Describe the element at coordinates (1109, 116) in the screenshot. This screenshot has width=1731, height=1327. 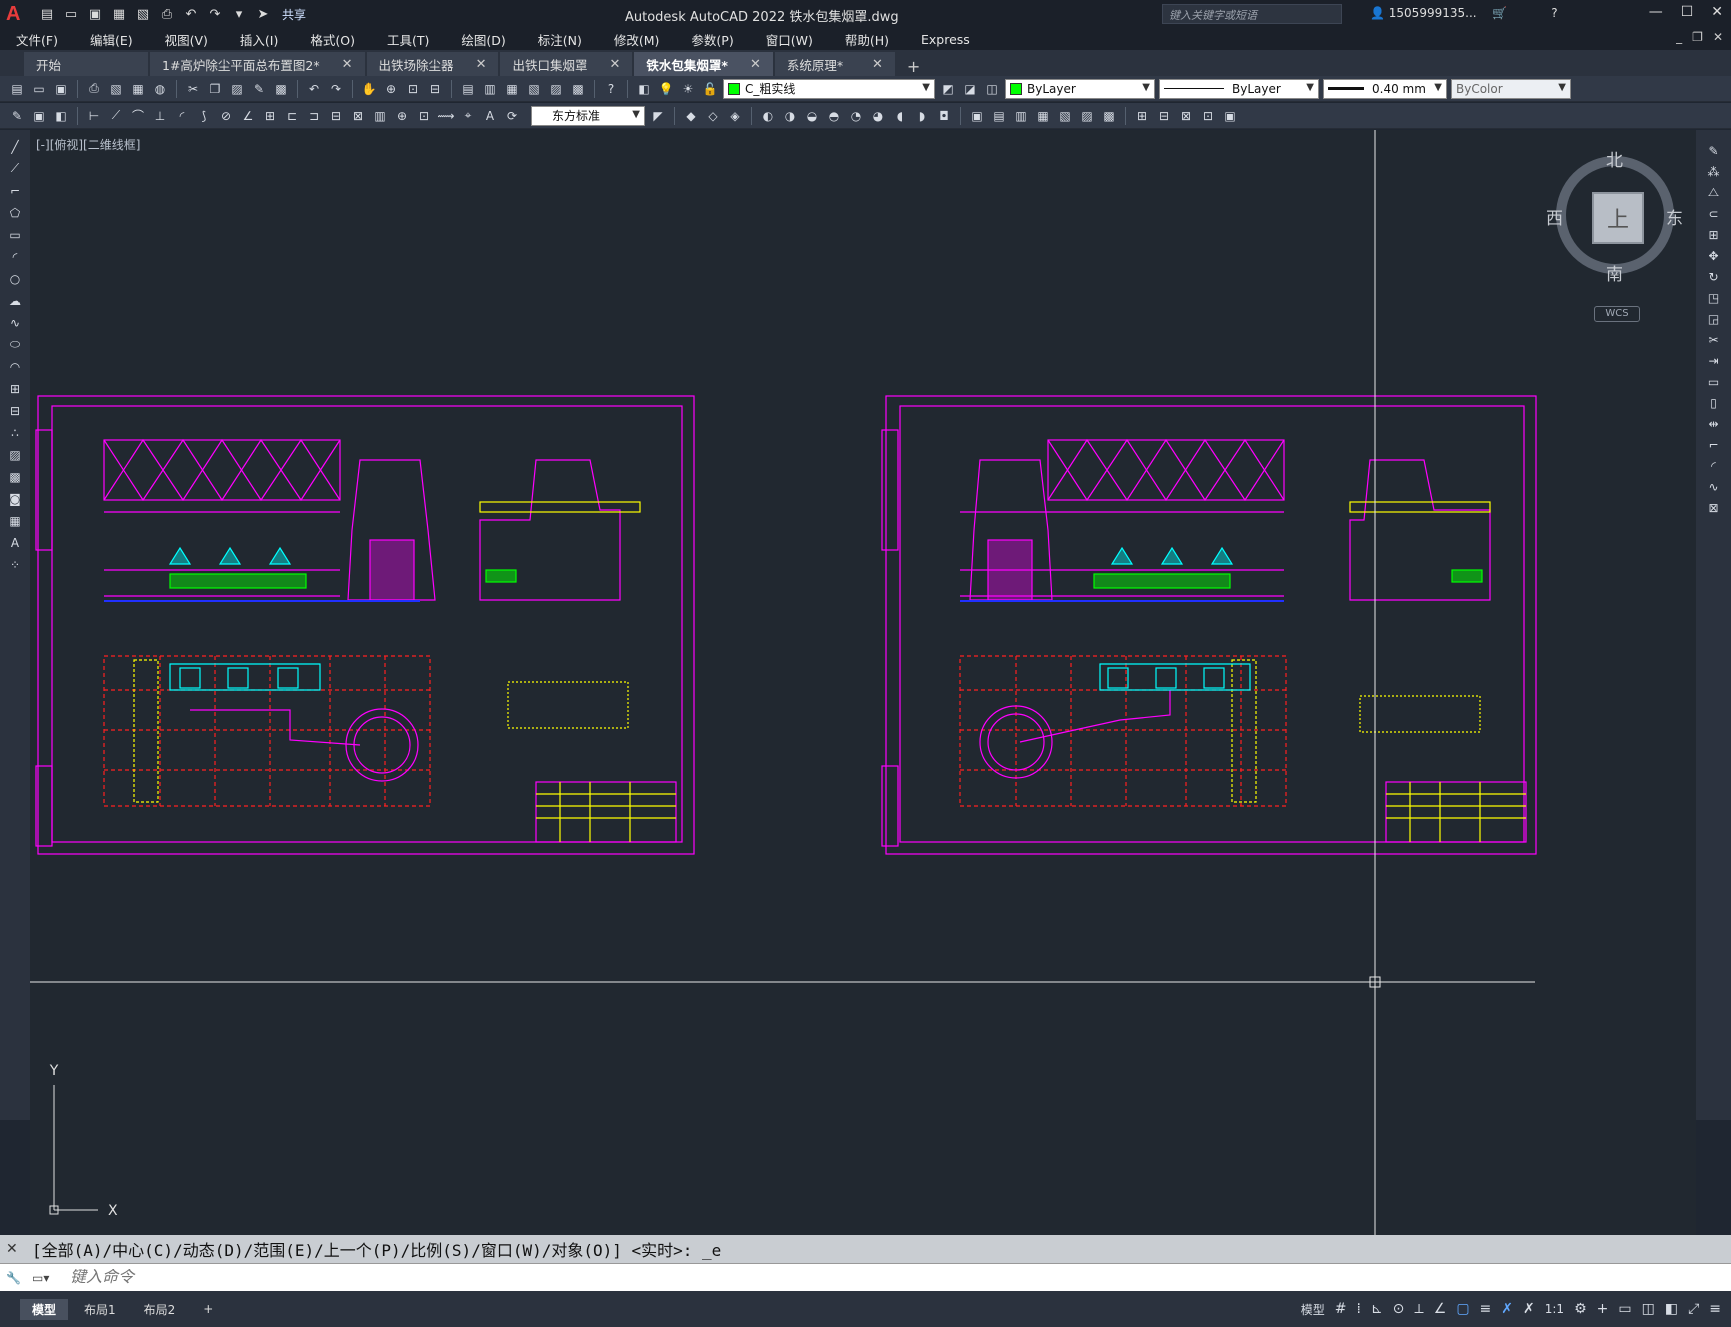
I see `layer-settings-icon: ▩` at that location.